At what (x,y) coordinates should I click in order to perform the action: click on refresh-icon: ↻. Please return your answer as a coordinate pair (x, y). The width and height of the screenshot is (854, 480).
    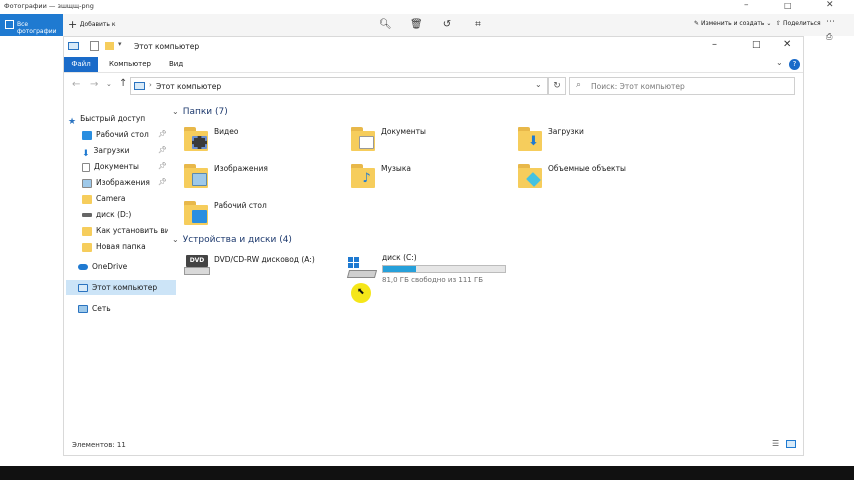
    Looking at the image, I should click on (557, 86).